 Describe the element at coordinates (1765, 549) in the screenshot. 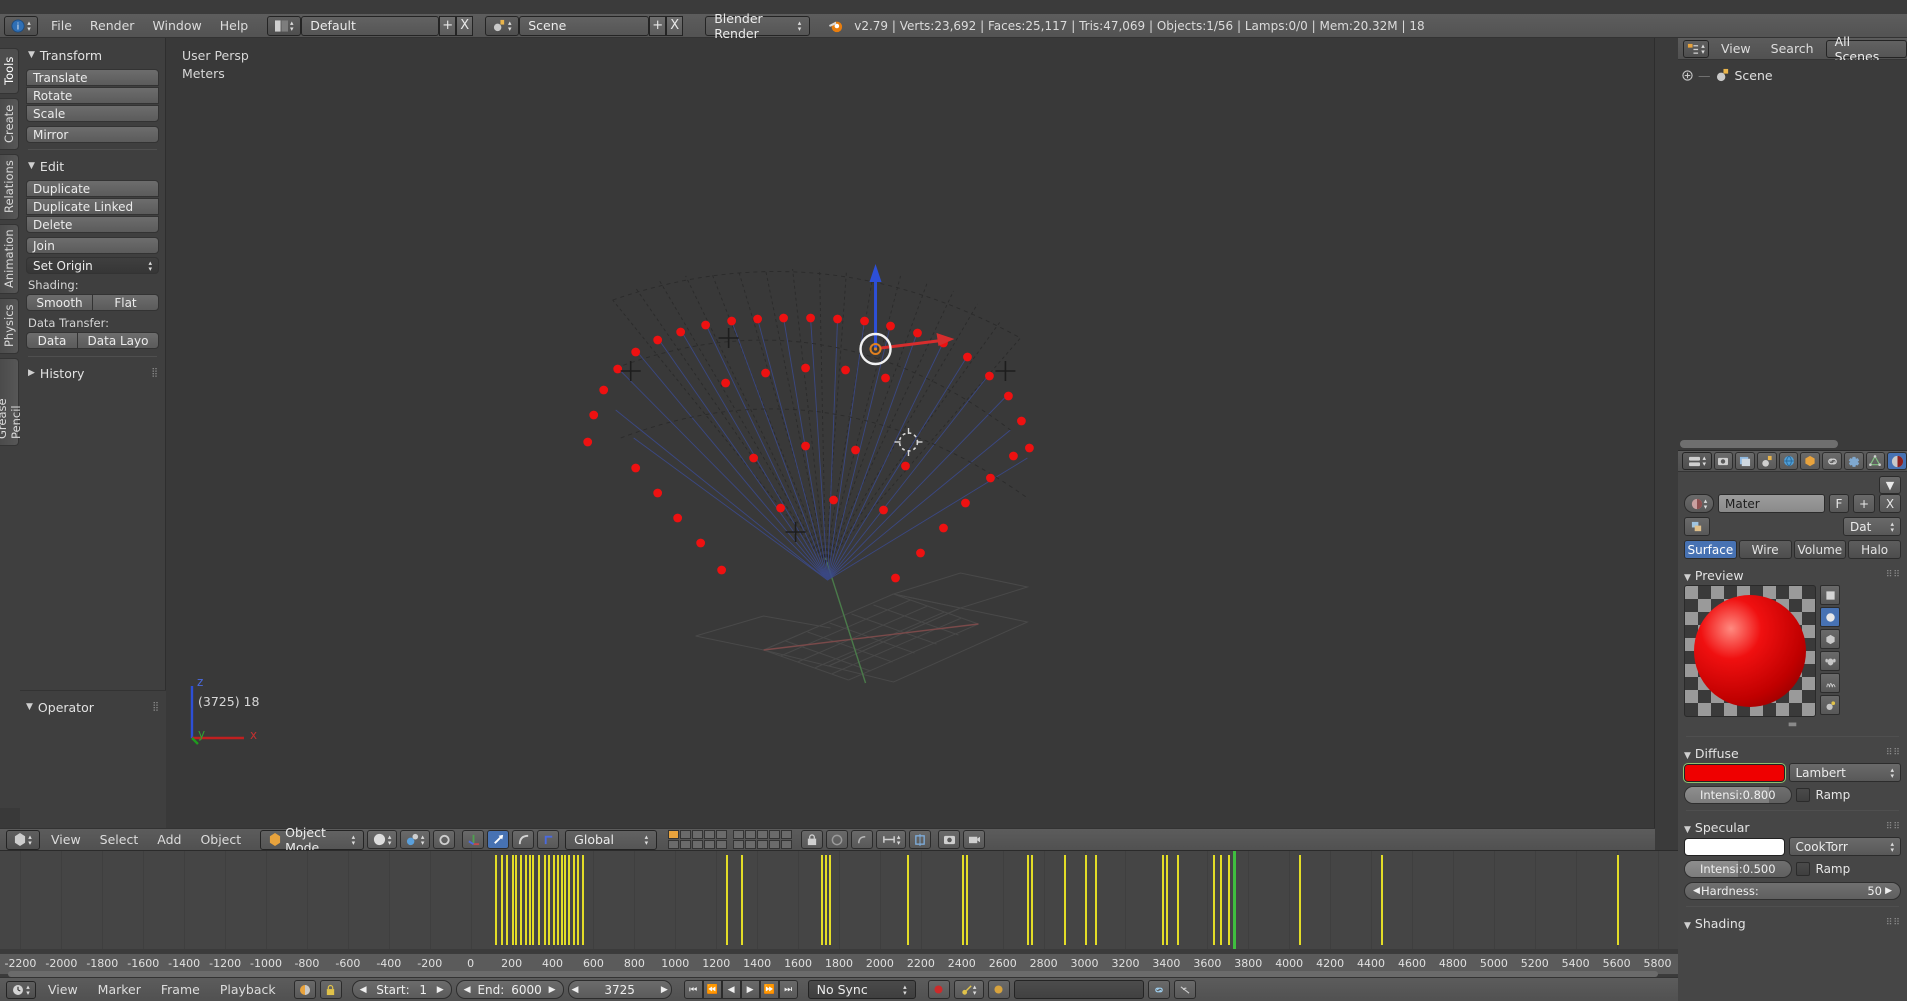

I see `tab-wire: Wire` at that location.